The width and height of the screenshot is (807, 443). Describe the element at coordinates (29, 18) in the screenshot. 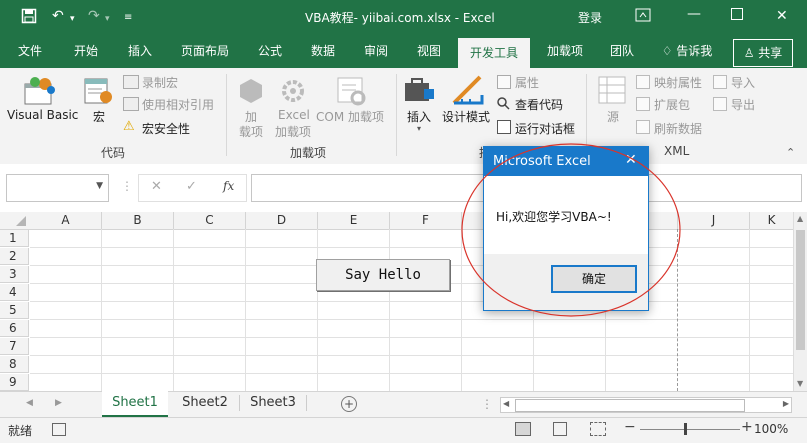

I see `save-icon` at that location.